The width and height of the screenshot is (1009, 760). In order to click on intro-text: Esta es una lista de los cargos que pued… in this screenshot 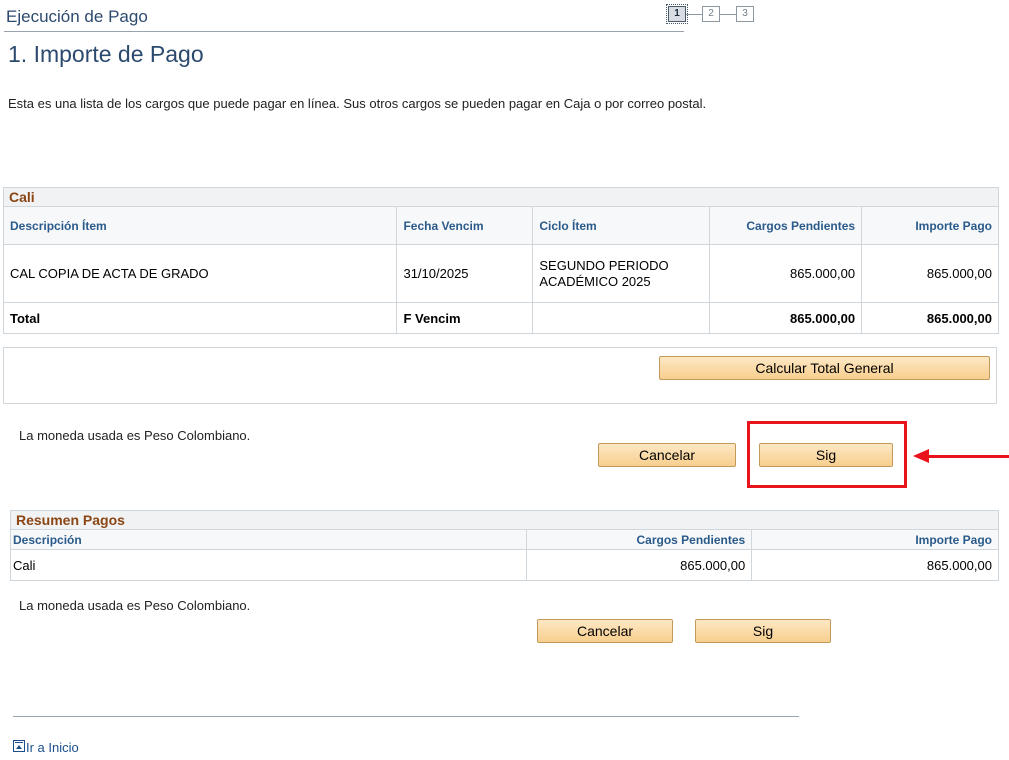, I will do `click(357, 103)`.